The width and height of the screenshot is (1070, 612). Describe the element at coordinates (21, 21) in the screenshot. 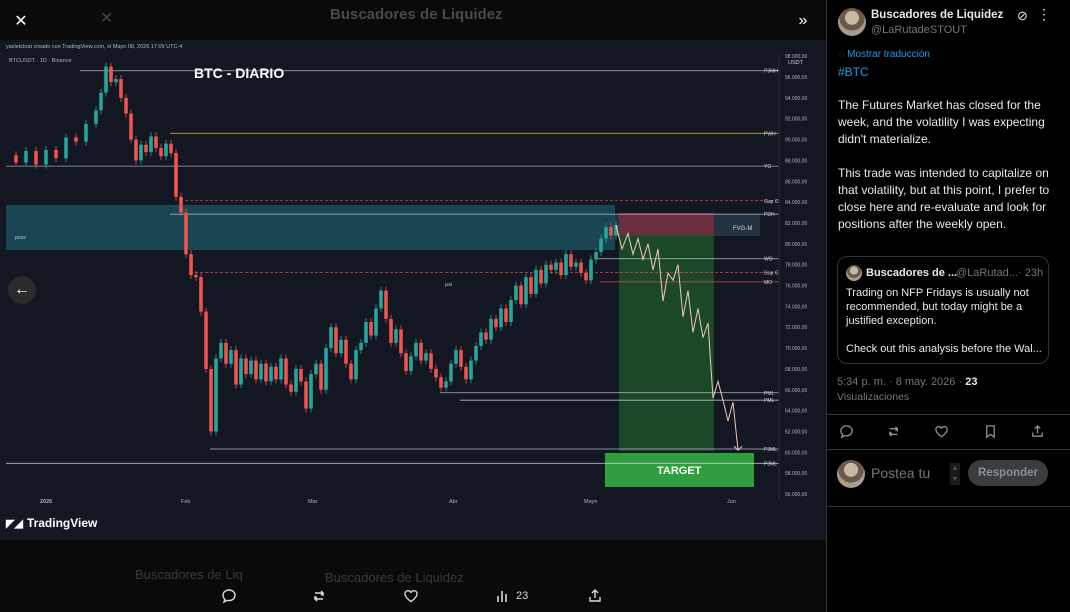

I see `close-button: ✕` at that location.